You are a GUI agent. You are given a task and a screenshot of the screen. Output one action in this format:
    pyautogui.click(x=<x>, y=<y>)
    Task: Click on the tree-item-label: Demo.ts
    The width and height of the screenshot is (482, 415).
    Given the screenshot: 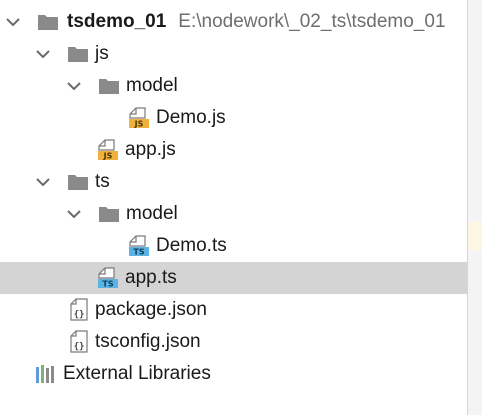 What is the action you would take?
    pyautogui.click(x=191, y=245)
    